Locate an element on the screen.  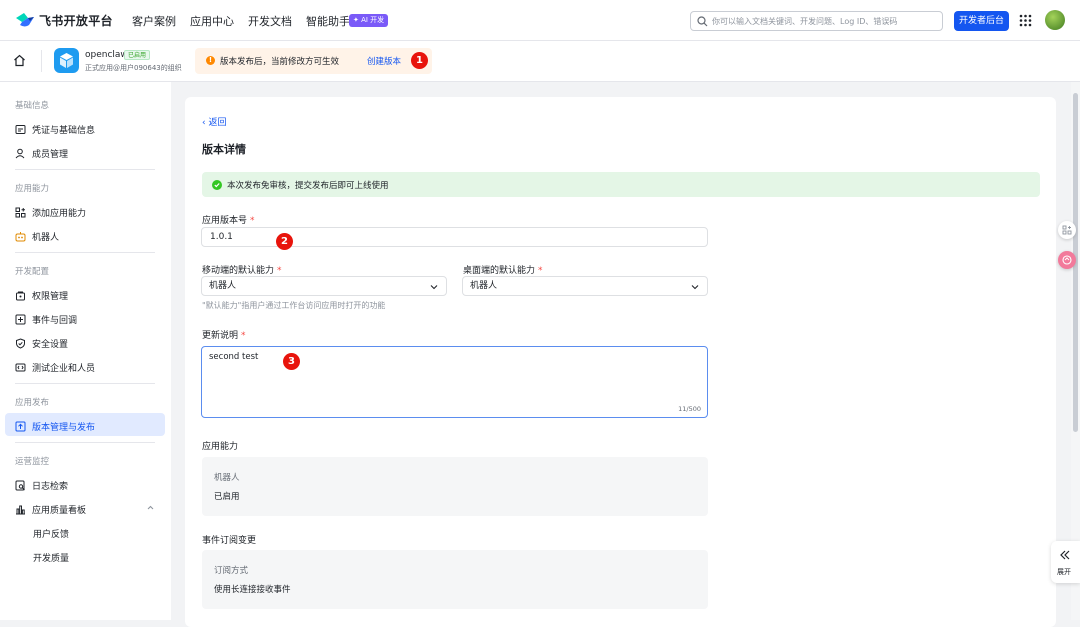
sidebar-item-events: 事件与回调 is located at coordinates (46, 319).